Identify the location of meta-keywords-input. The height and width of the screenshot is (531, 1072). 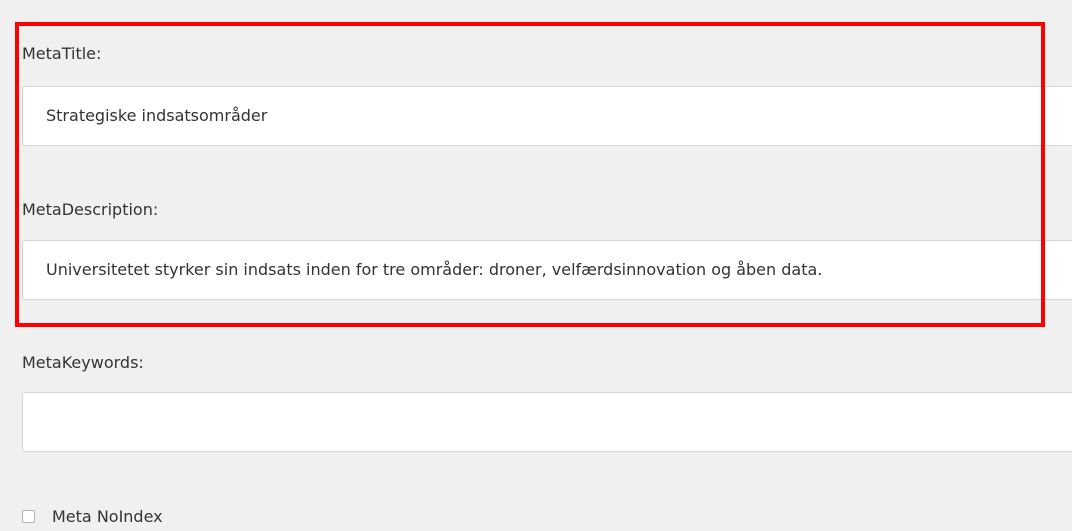
(547, 422).